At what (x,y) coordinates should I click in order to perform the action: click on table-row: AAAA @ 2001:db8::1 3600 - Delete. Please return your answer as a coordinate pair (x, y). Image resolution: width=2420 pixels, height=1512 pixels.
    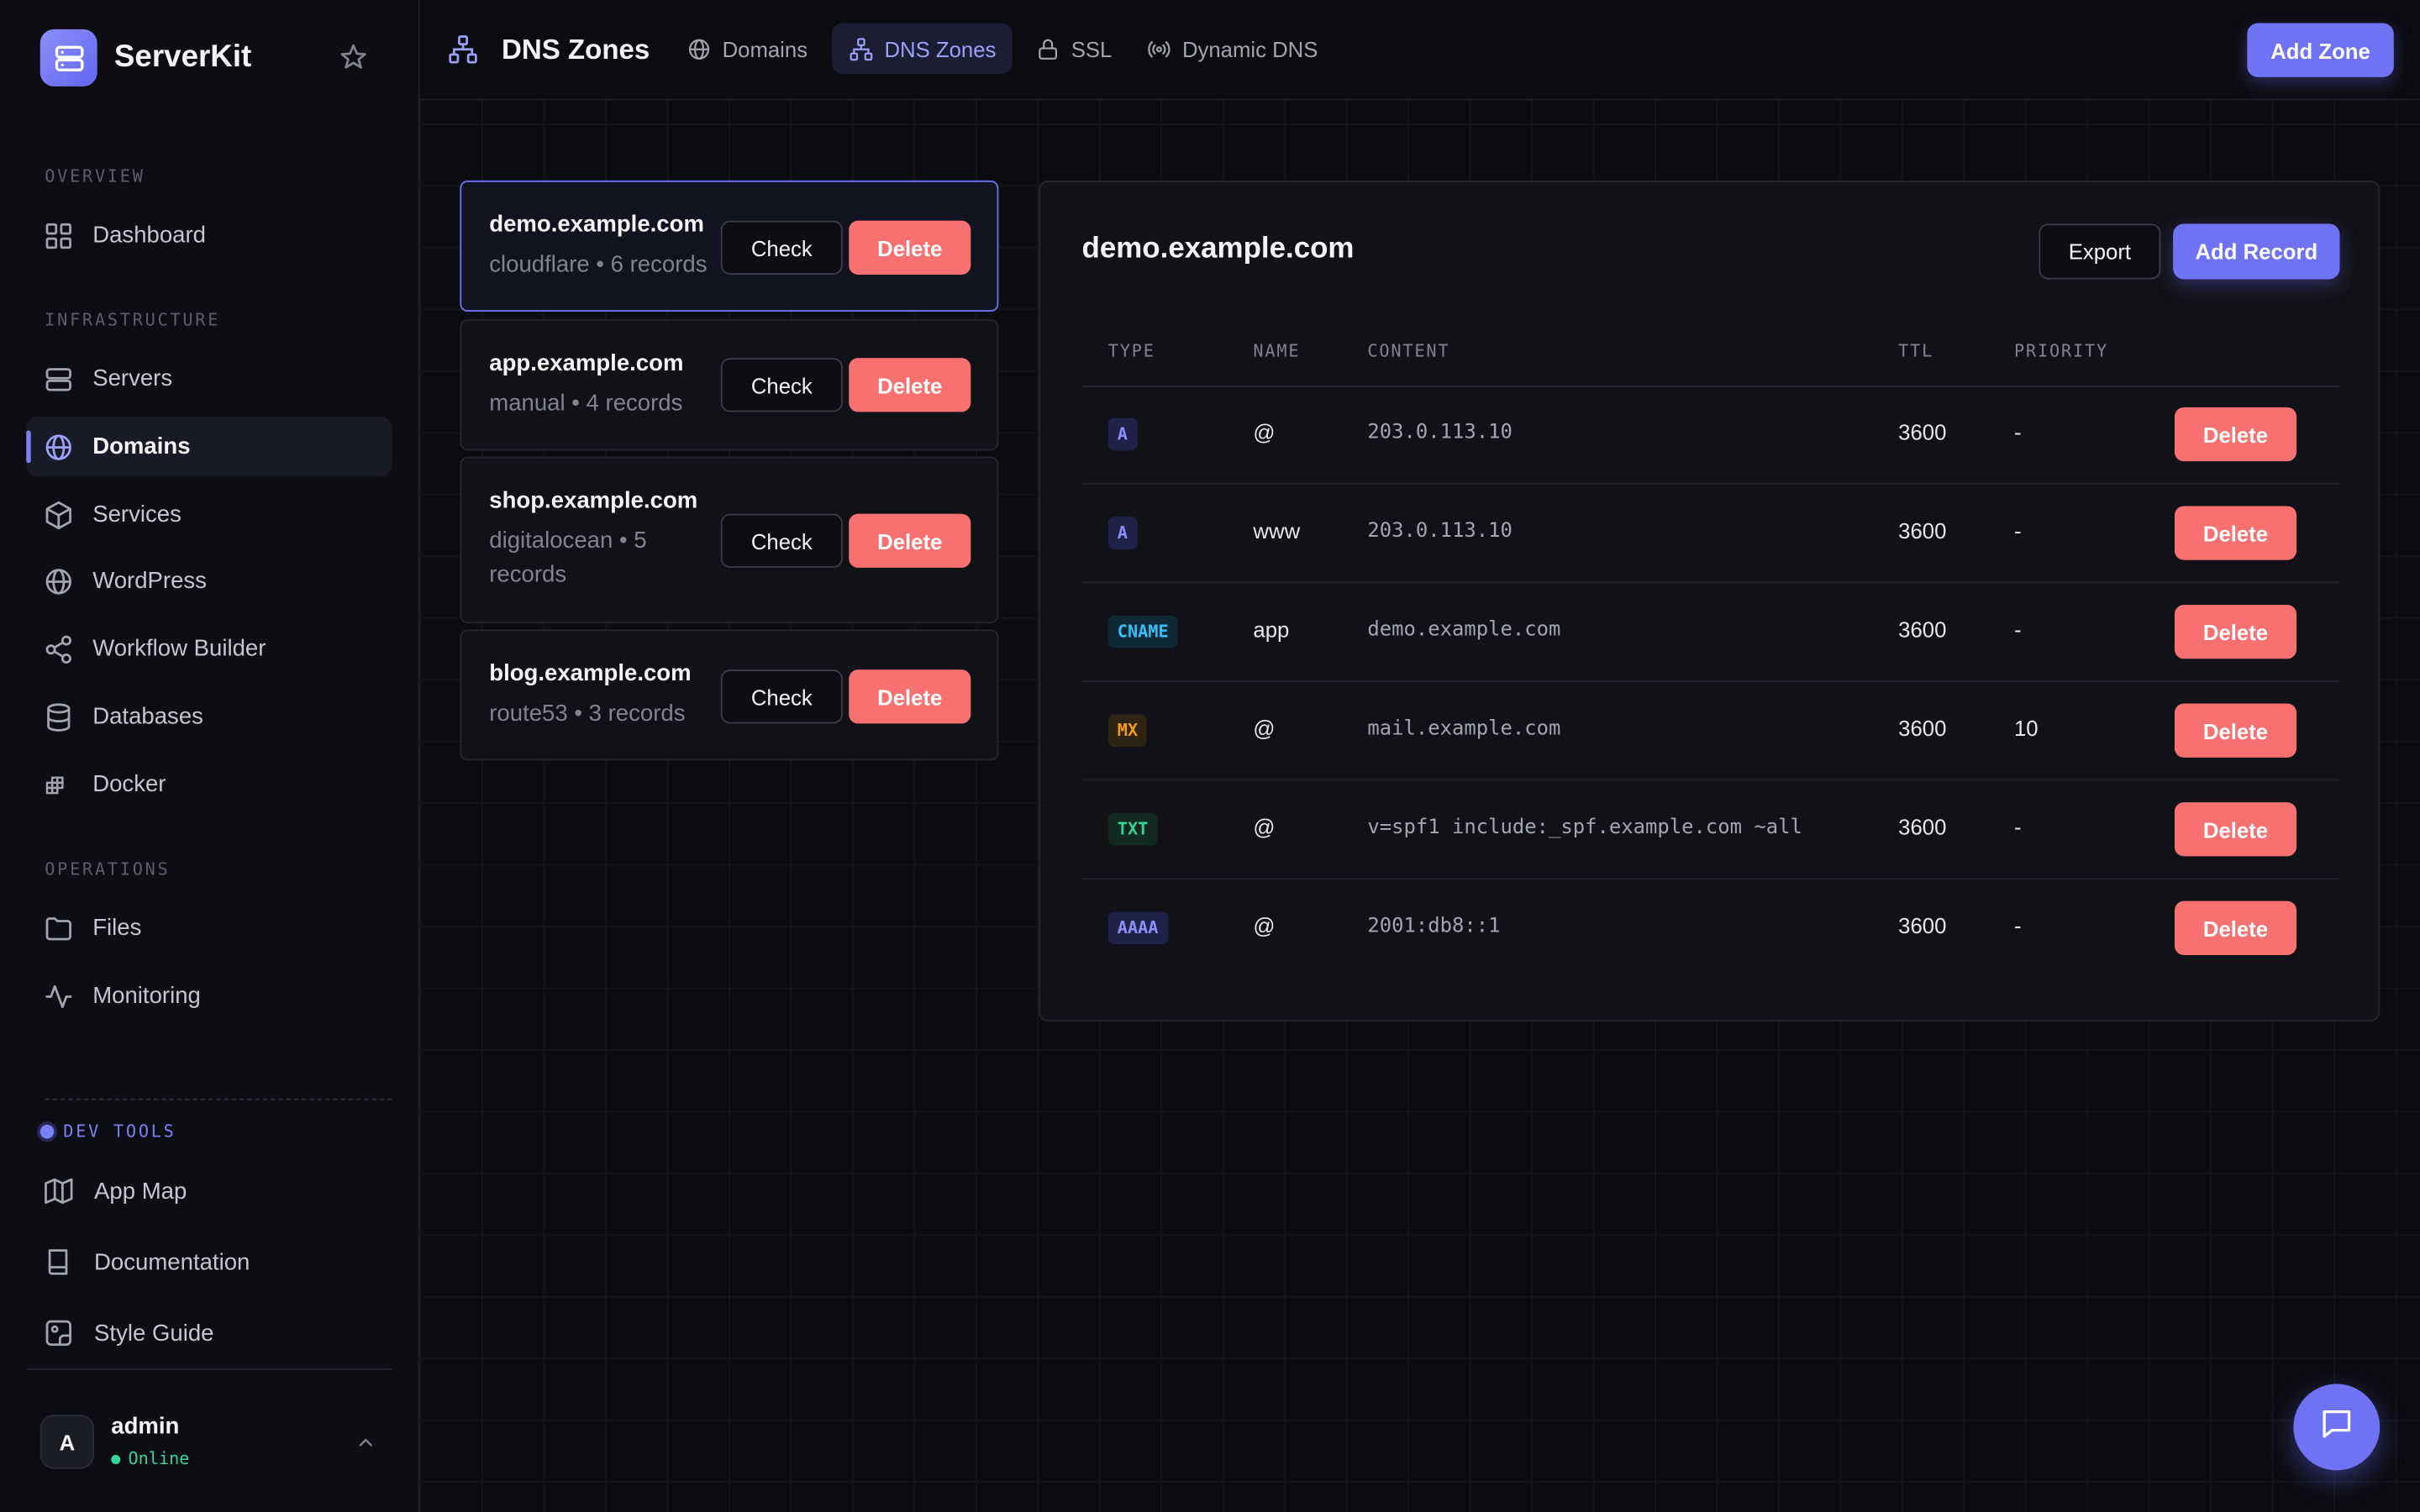
    Looking at the image, I should click on (1711, 929).